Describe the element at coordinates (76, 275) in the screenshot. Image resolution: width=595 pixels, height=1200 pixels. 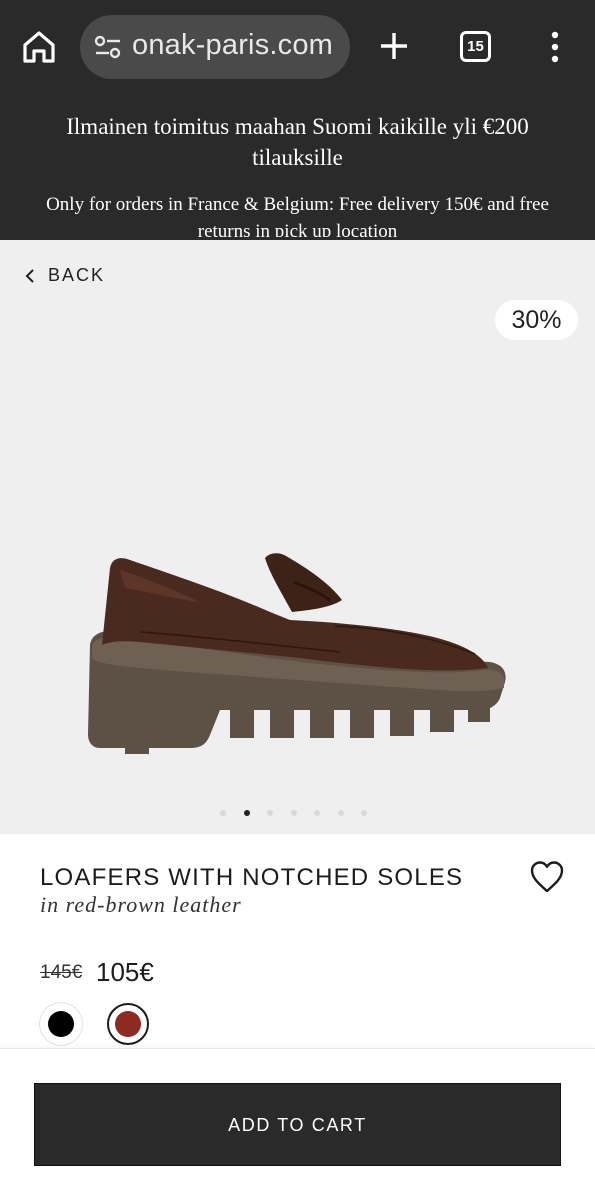
I see `back-label: BACK` at that location.